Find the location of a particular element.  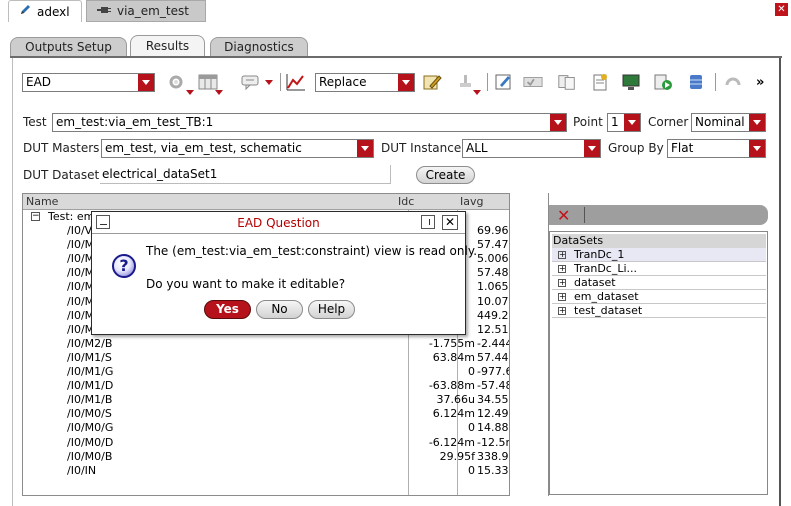

test-select: em_test:via_em_test_TB:1 is located at coordinates (309, 122).